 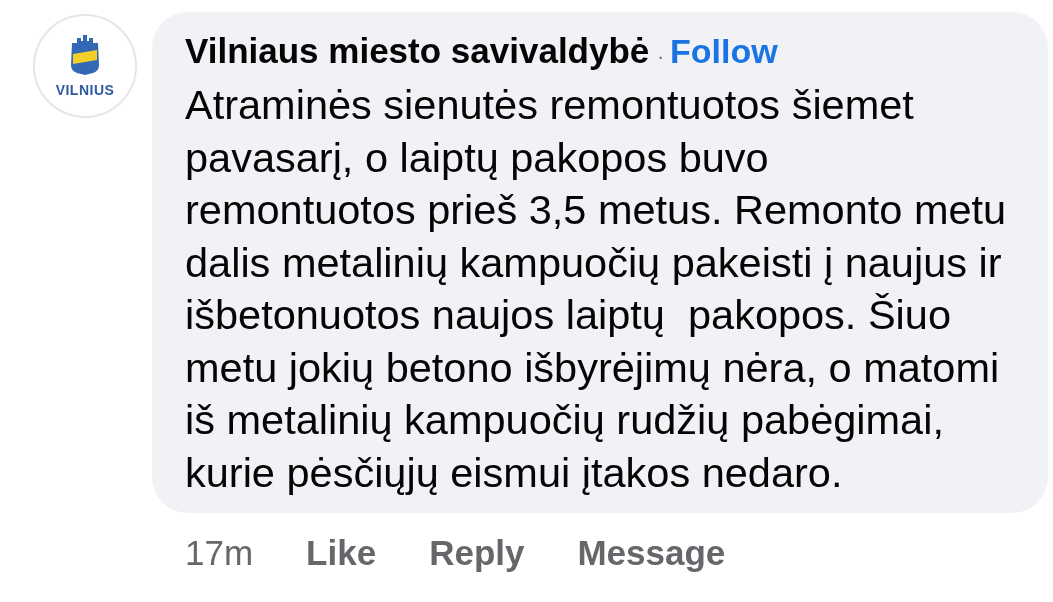 I want to click on action-link: Message, so click(x=651, y=553).